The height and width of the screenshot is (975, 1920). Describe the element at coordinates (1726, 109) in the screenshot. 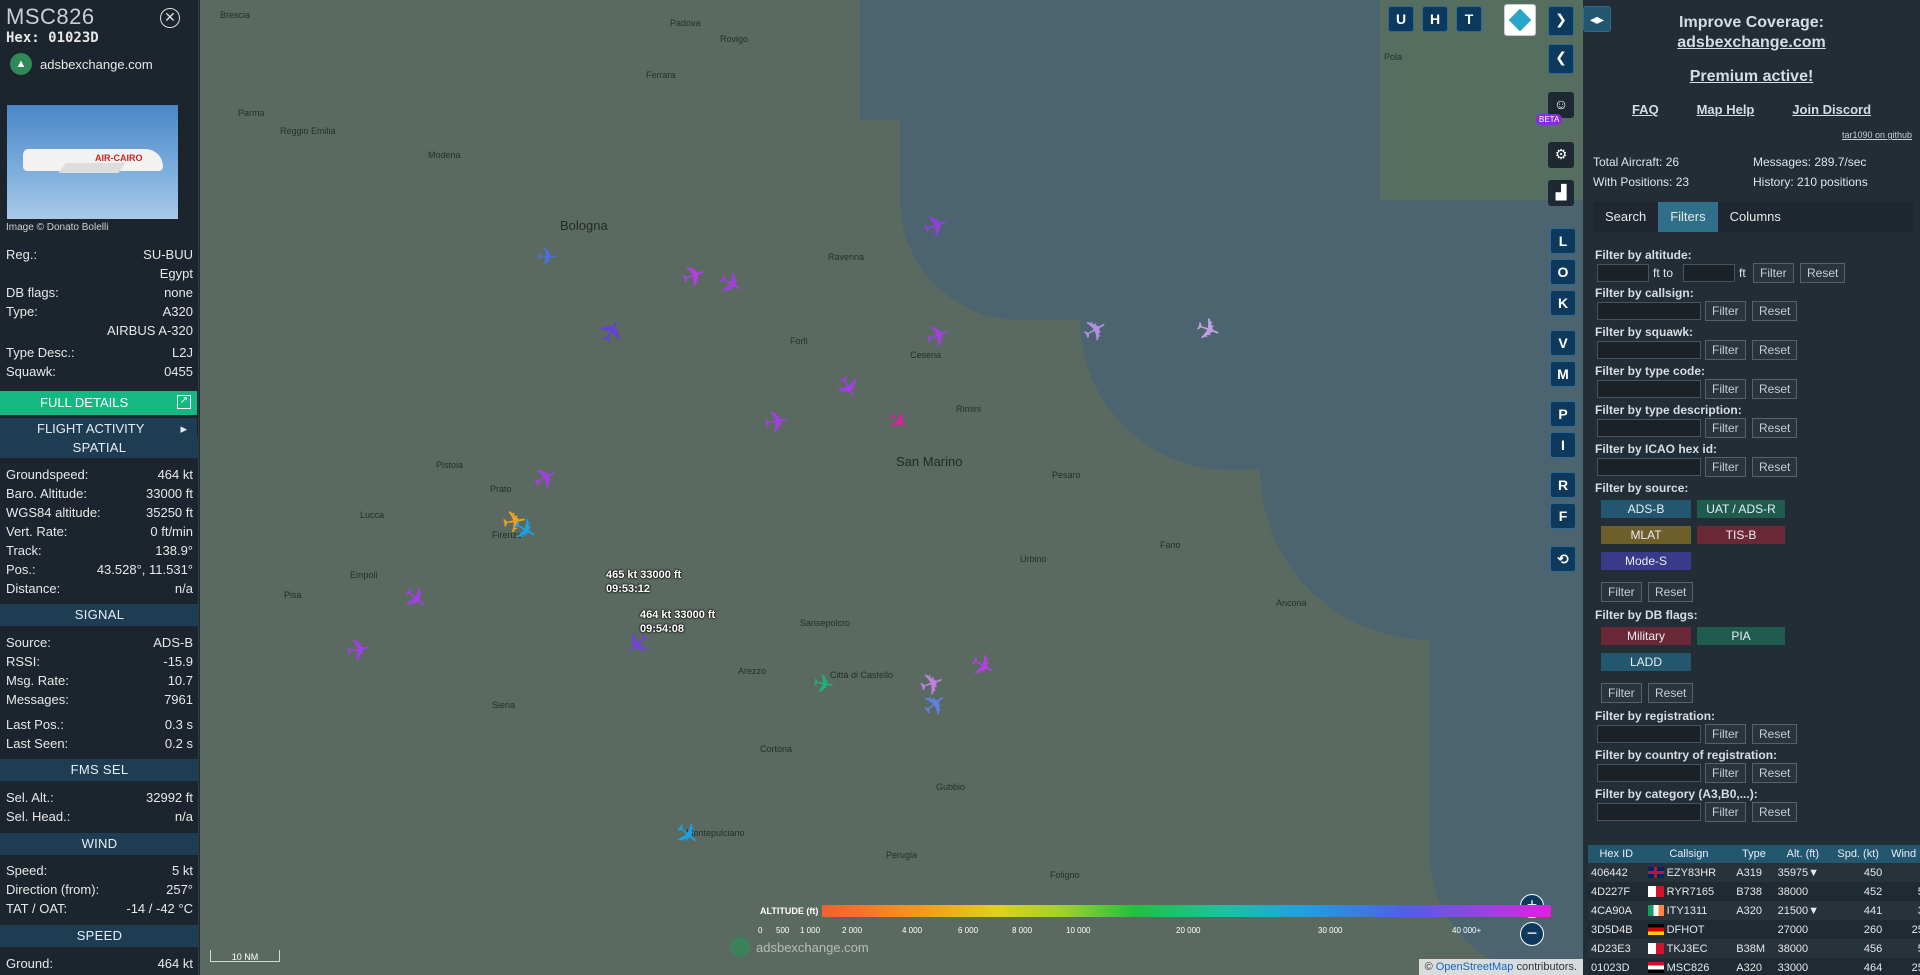

I see `map-help-link: Map Help` at that location.